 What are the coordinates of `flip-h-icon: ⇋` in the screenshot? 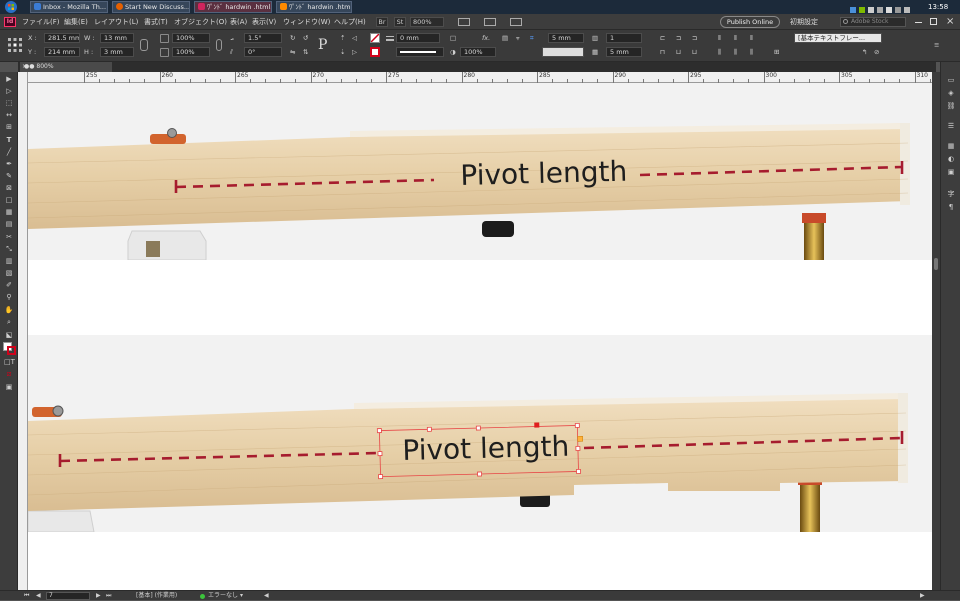 It's located at (292, 52).